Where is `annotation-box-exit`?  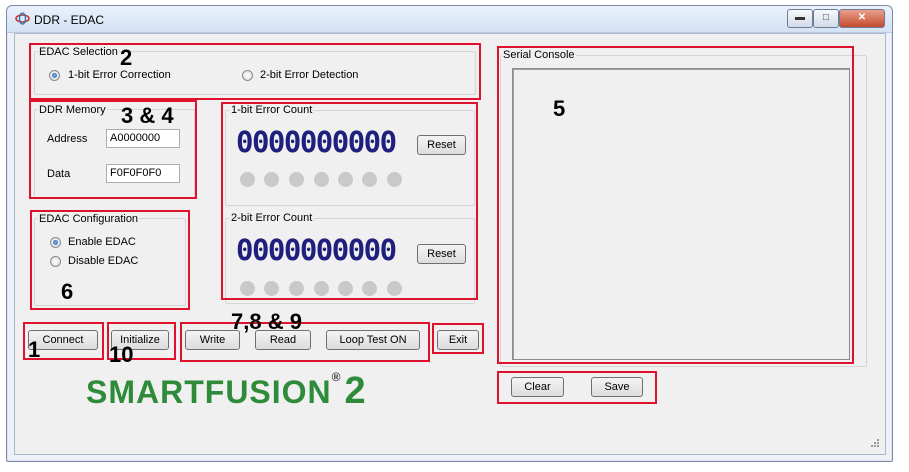
annotation-box-exit is located at coordinates (458, 338).